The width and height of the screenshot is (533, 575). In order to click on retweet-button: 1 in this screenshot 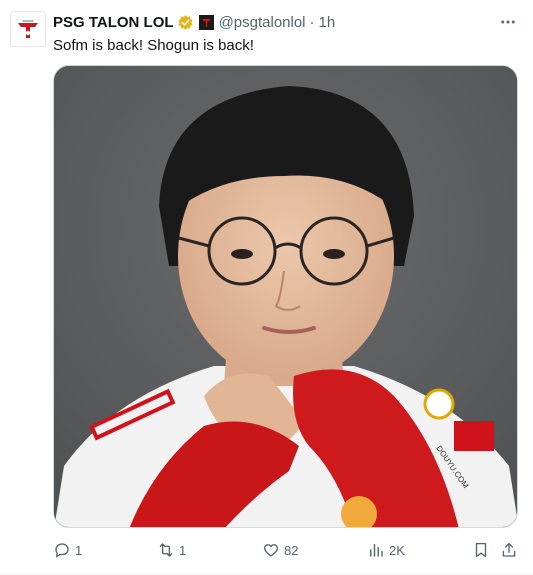, I will do `click(171, 550)`.